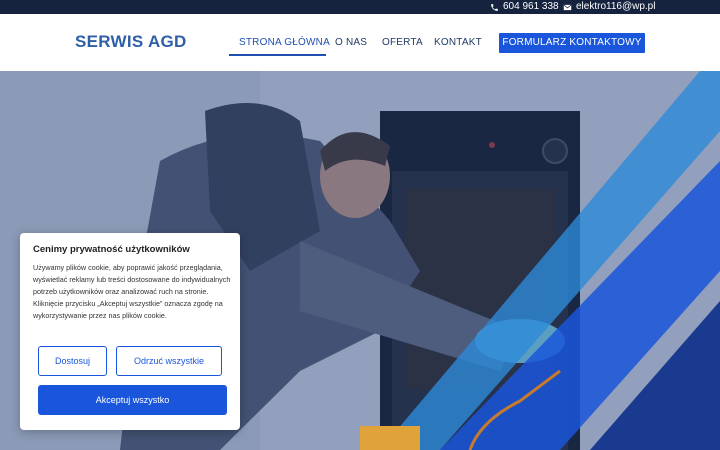 The image size is (720, 450). I want to click on phone-number: 604 961 338, so click(531, 6).